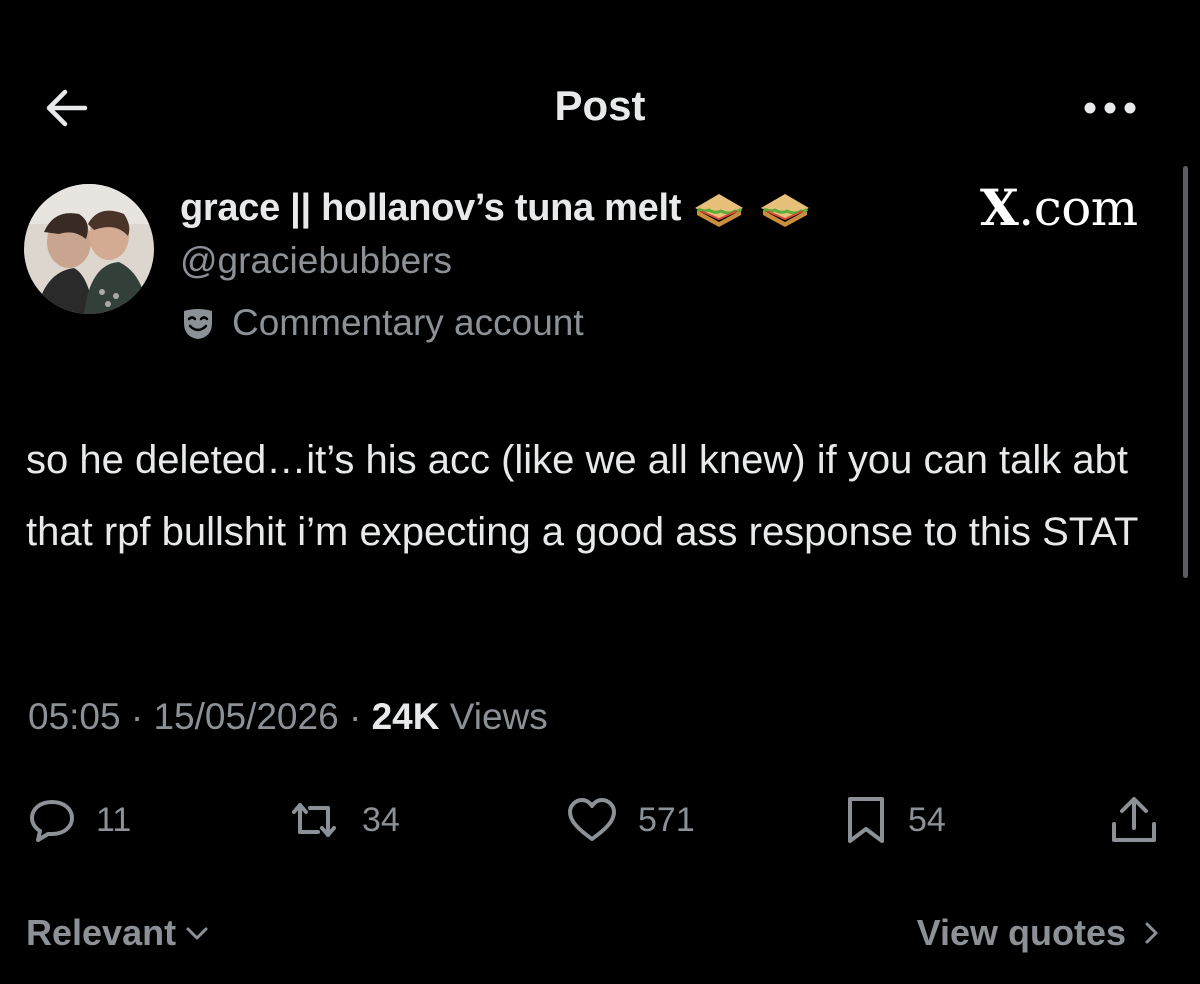 Image resolution: width=1200 pixels, height=984 pixels. Describe the element at coordinates (430, 208) in the screenshot. I see `author-display-name: grace || hollanov’s tuna melt` at that location.